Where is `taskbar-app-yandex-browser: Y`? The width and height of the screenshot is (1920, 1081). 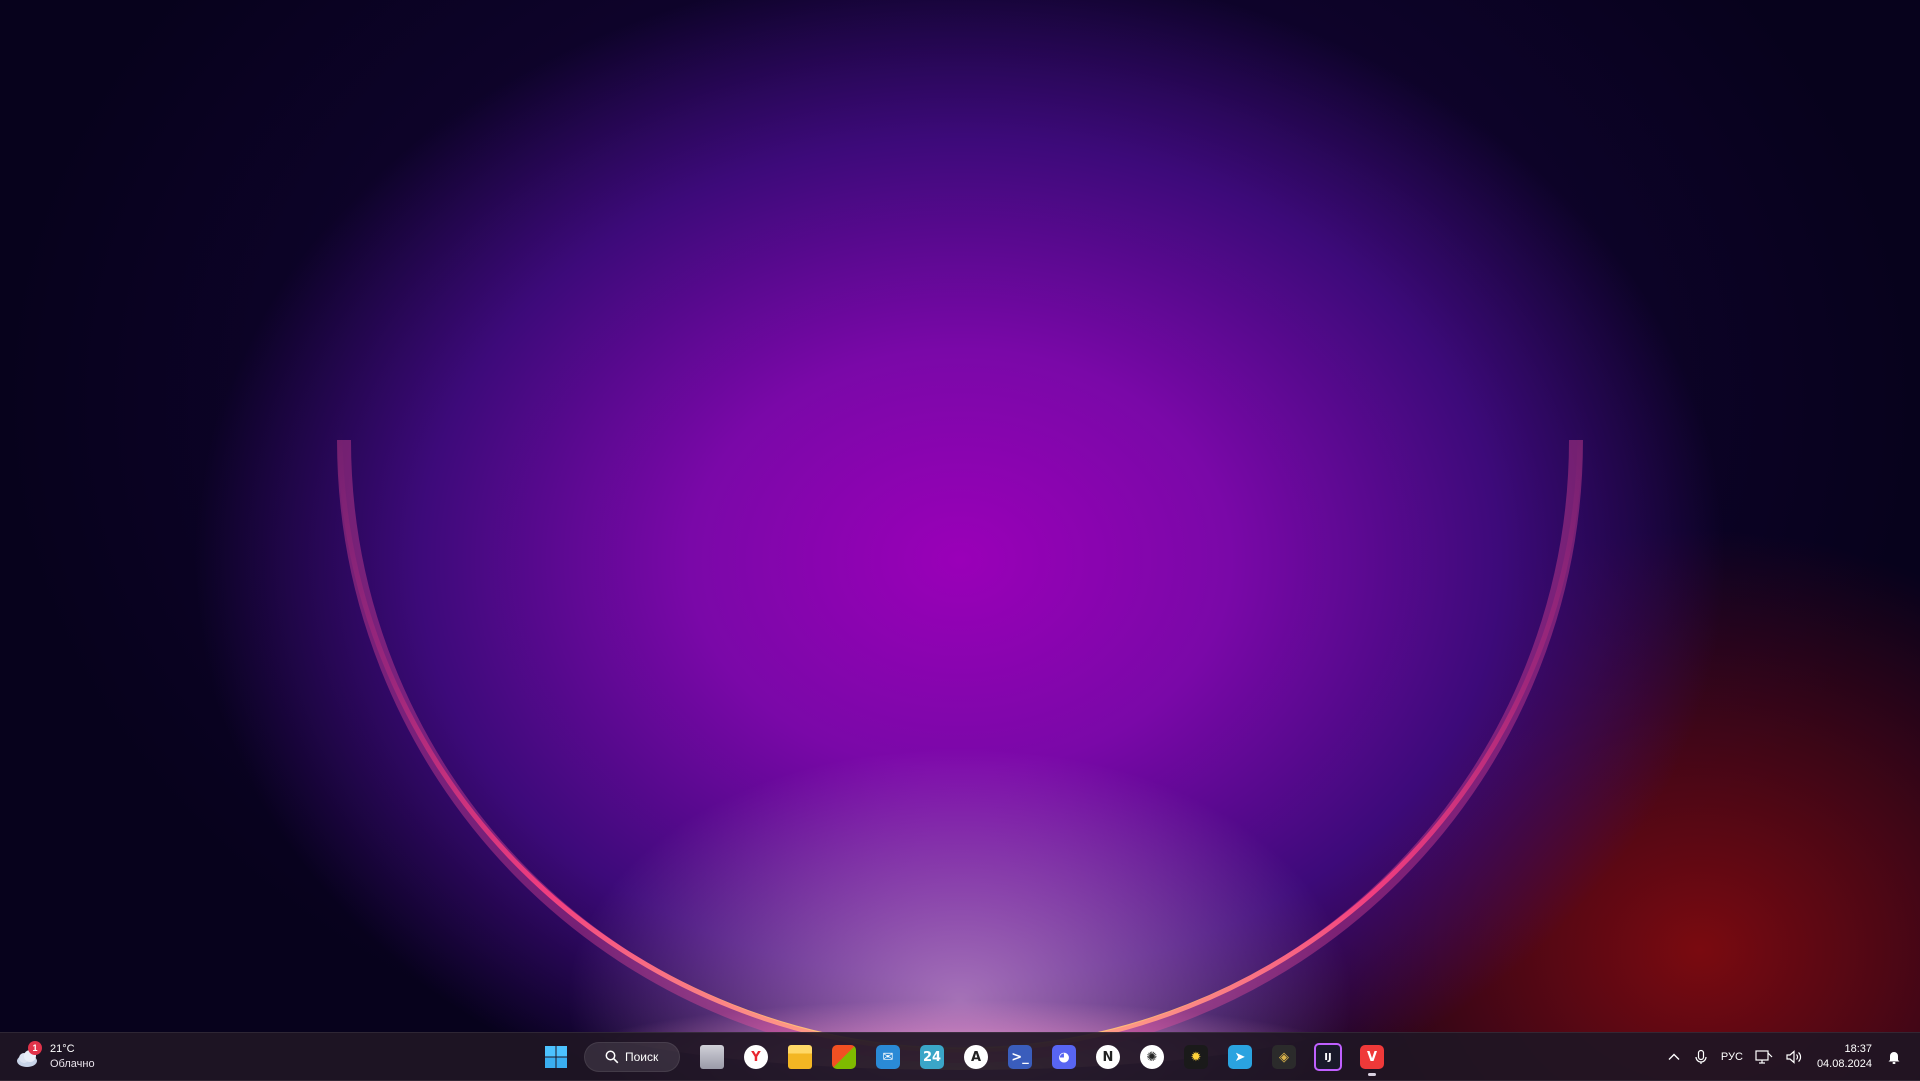
taskbar-app-yandex-browser: Y is located at coordinates (756, 1057).